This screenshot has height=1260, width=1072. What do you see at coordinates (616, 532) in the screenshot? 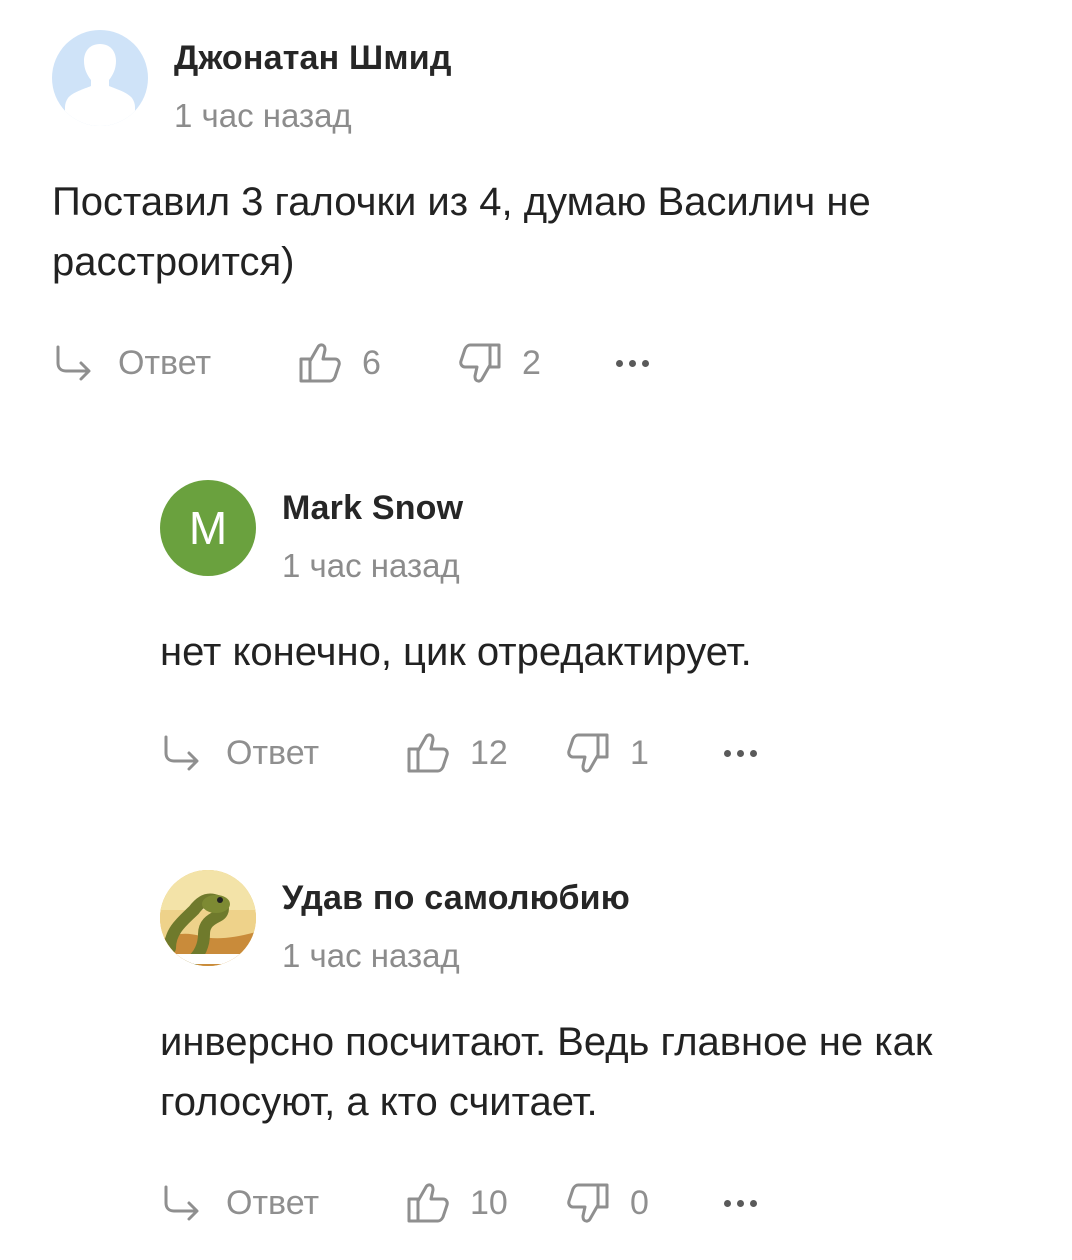
I see `comment-header: M Mark Snow 1 час назад` at bounding box center [616, 532].